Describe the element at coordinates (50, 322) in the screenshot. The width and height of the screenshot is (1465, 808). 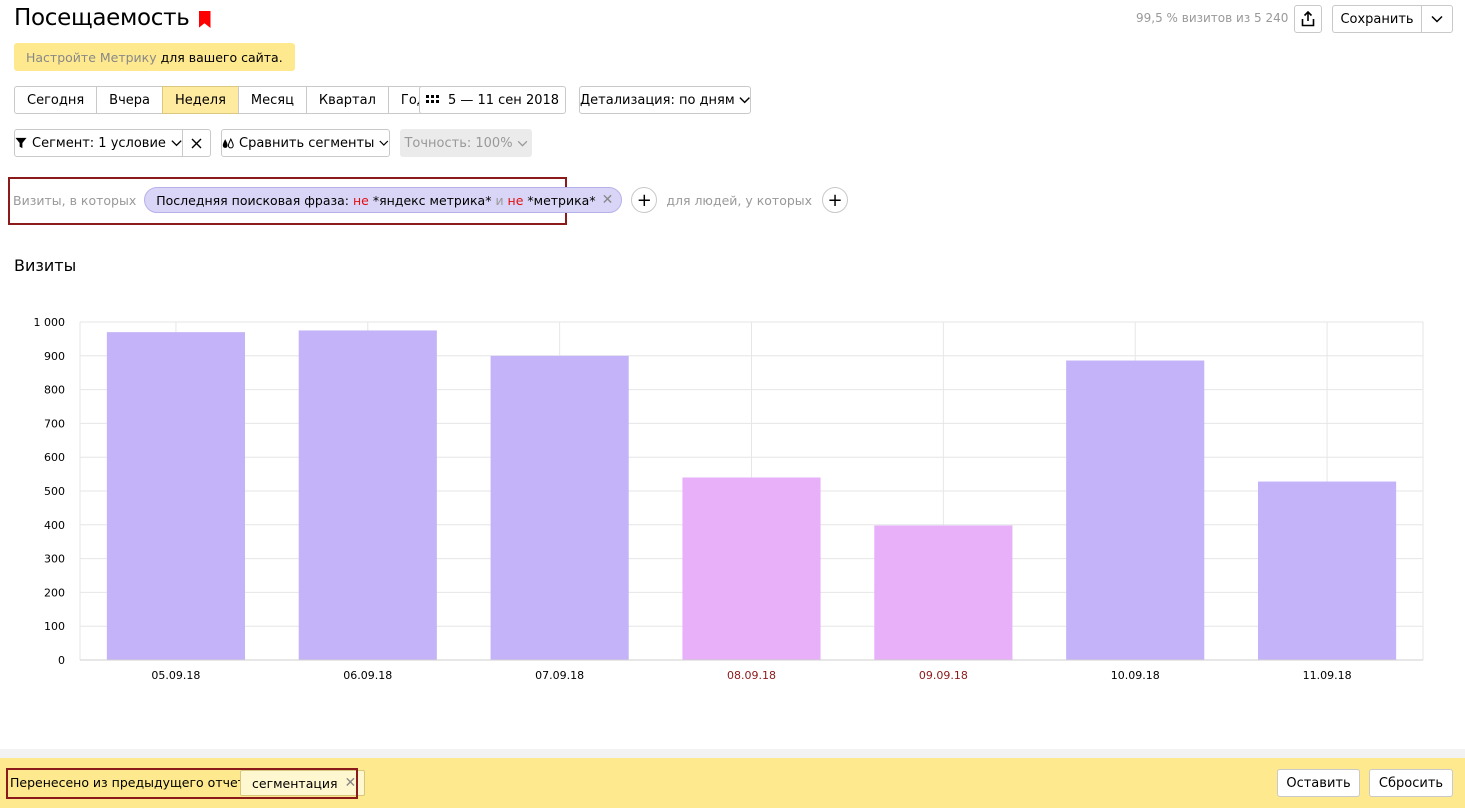
I see `y-tick-label: 1 000` at that location.